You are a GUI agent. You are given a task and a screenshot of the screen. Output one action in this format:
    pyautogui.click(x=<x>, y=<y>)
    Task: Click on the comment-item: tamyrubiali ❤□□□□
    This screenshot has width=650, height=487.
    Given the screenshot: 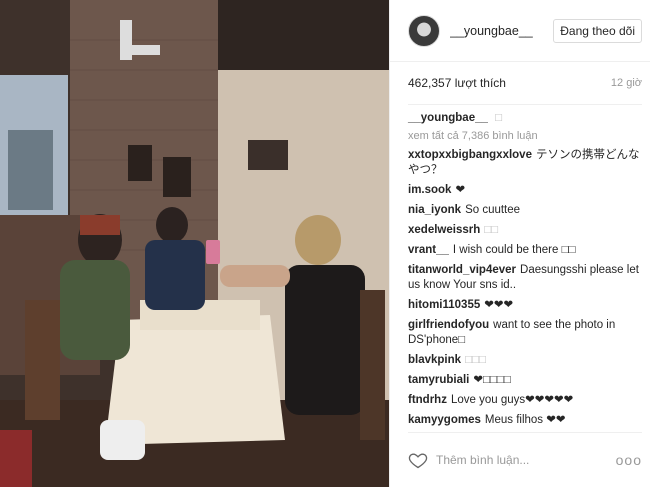 What is the action you would take?
    pyautogui.click(x=525, y=380)
    